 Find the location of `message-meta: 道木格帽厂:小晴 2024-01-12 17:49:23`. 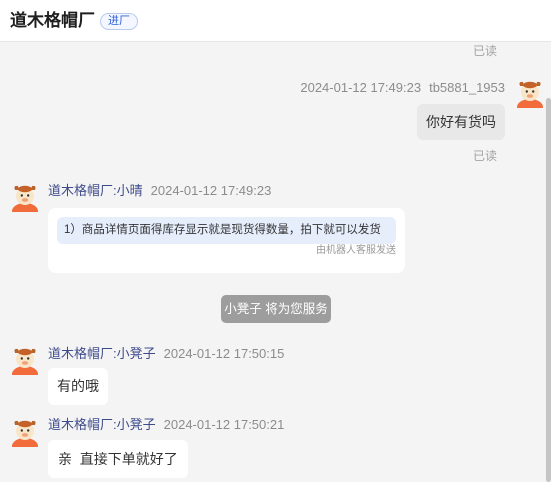

message-meta: 道木格帽厂:小晴 2024-01-12 17:49:23 is located at coordinates (159, 190).